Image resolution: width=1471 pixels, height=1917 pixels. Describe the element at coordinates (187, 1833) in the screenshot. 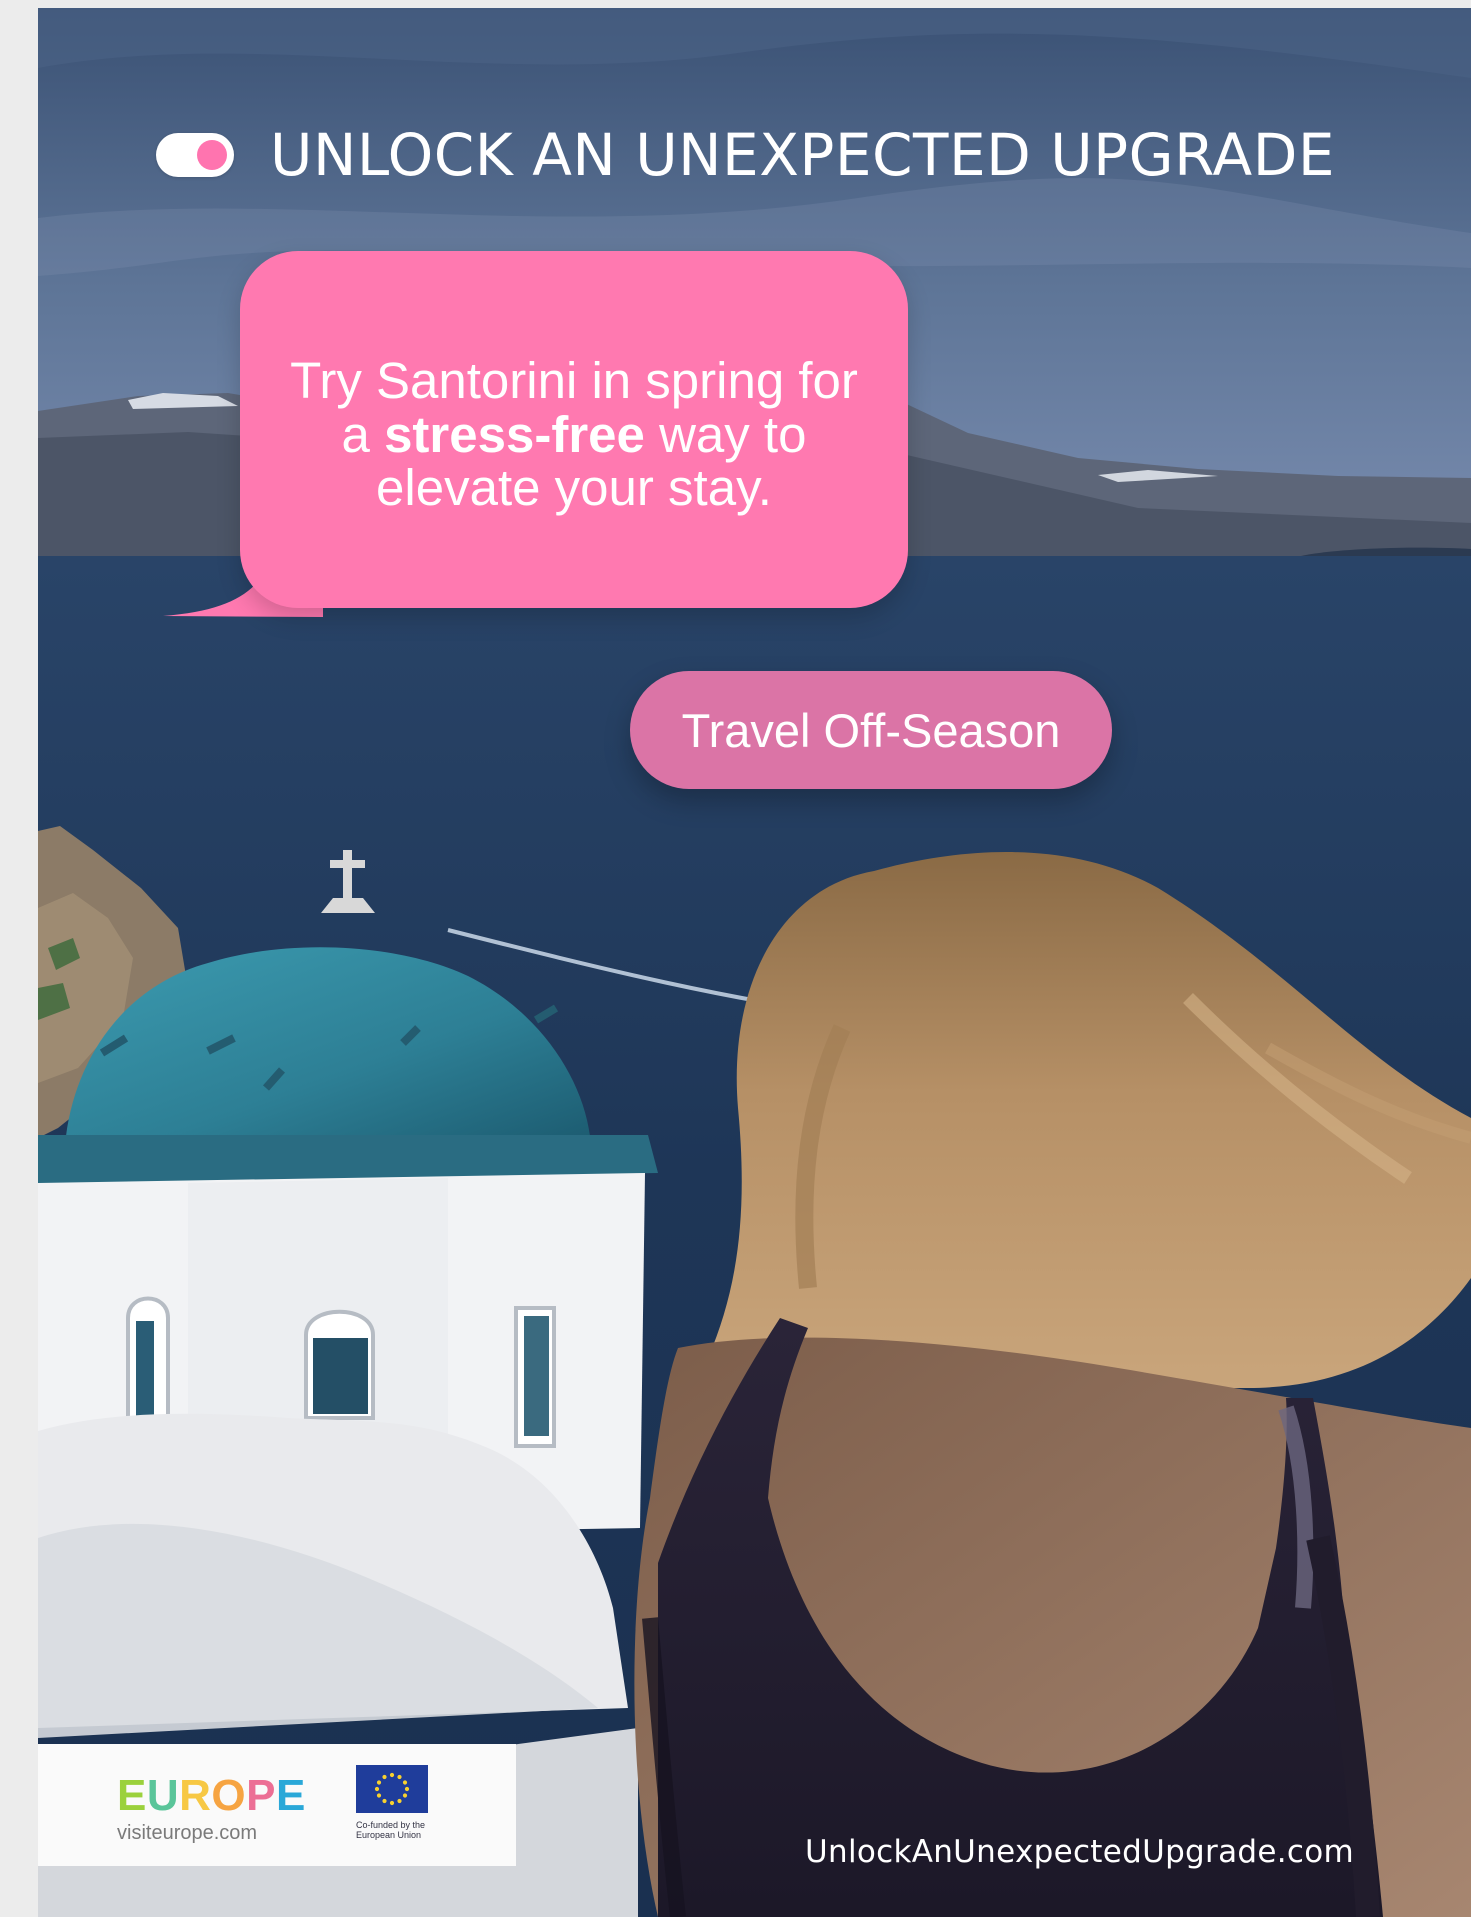

I see `visit-europe-url: visiteurope.com` at that location.